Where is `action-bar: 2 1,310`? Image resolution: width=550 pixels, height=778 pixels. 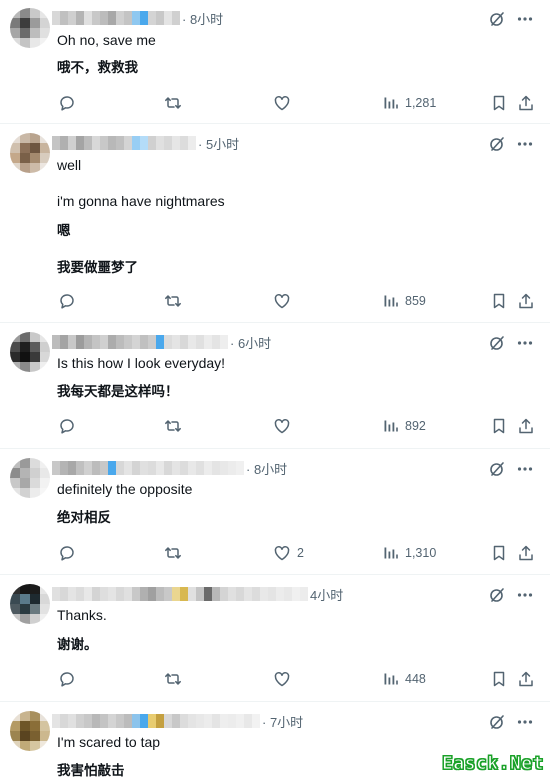 action-bar: 2 1,310 is located at coordinates (275, 553).